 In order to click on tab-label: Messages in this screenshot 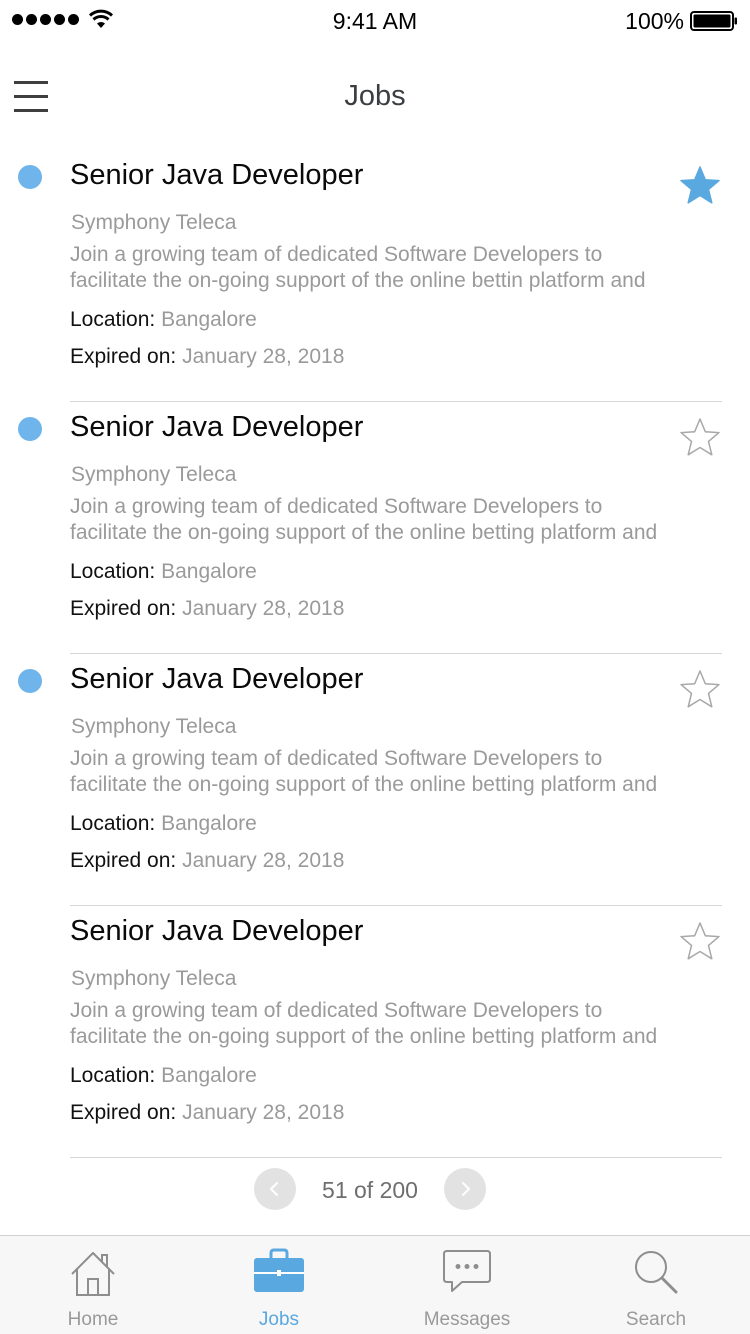, I will do `click(467, 1319)`.